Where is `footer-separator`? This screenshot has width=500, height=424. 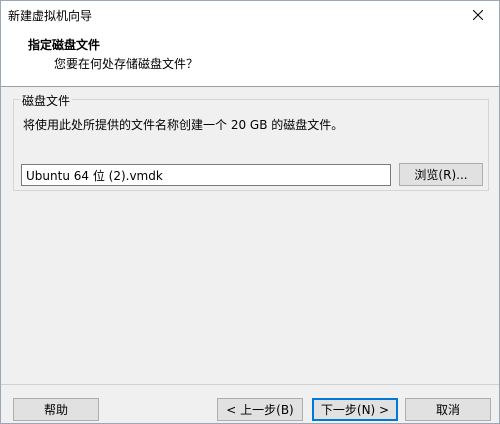 footer-separator is located at coordinates (250, 384).